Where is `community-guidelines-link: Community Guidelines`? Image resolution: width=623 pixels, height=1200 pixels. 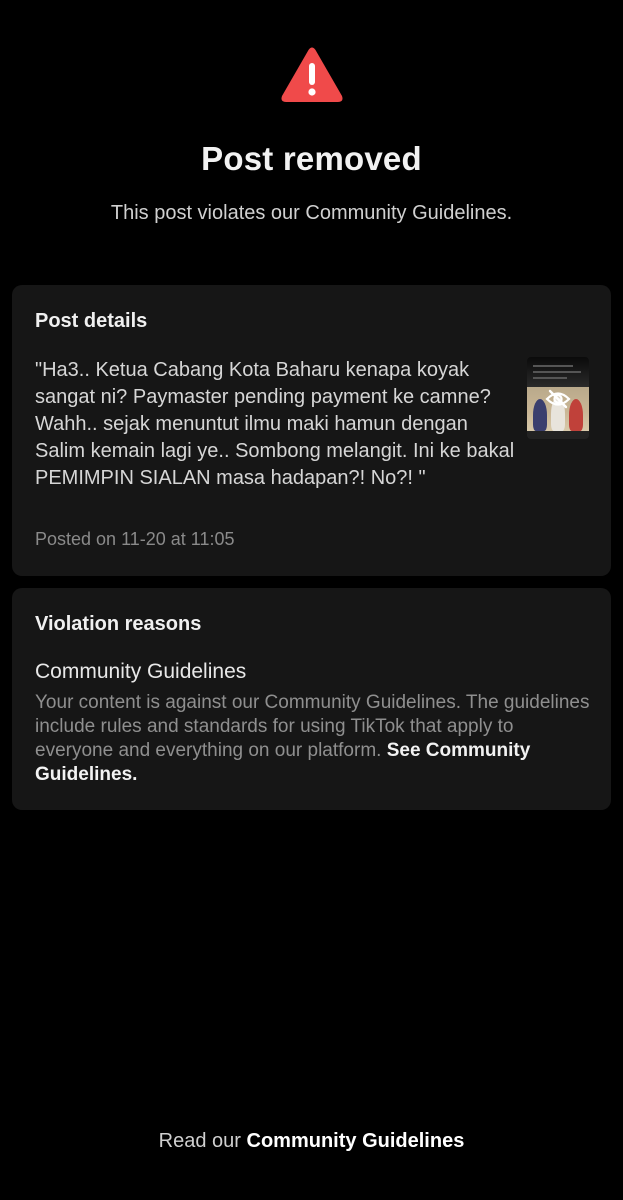 community-guidelines-link: Community Guidelines is located at coordinates (356, 1141).